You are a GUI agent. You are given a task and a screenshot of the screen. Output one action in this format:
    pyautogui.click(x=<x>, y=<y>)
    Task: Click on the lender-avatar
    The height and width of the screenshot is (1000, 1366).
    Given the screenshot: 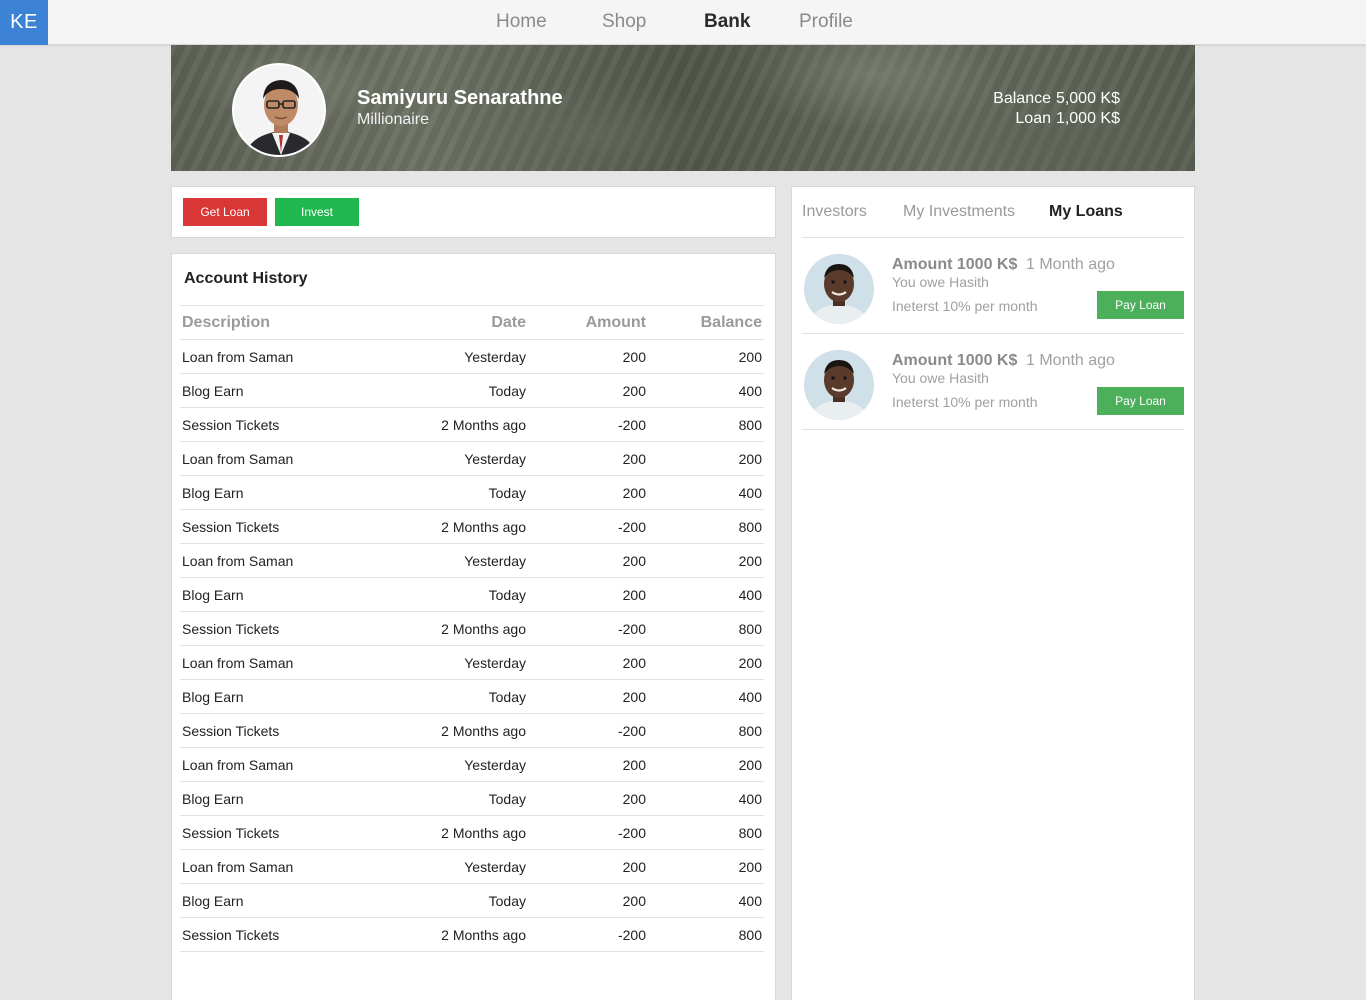 What is the action you would take?
    pyautogui.click(x=839, y=289)
    